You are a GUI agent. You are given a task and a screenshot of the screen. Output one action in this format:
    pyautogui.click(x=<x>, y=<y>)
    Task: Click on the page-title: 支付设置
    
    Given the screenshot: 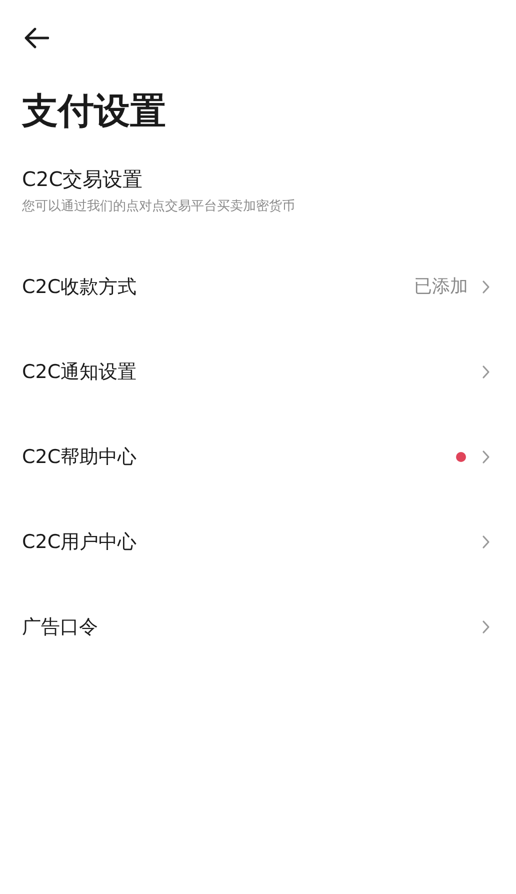 What is the action you would take?
    pyautogui.click(x=94, y=112)
    